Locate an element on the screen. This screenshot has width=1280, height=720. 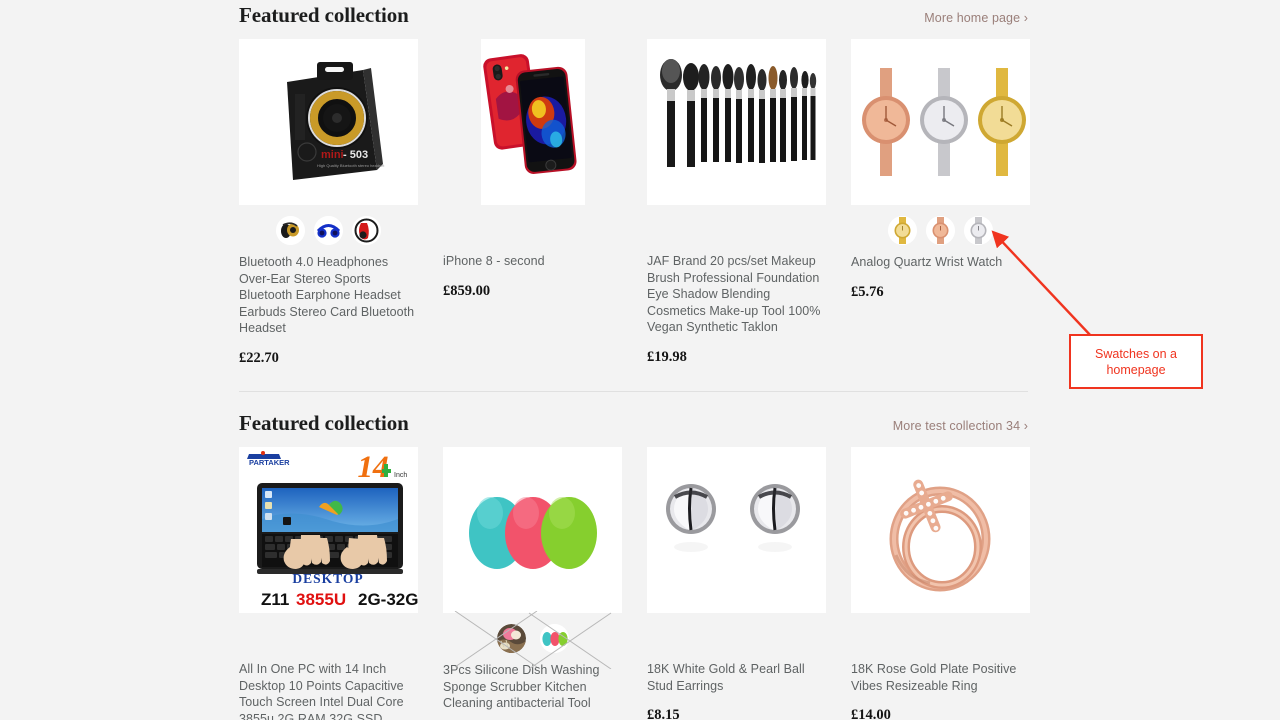
product-price: £22.70 is located at coordinates (259, 357).